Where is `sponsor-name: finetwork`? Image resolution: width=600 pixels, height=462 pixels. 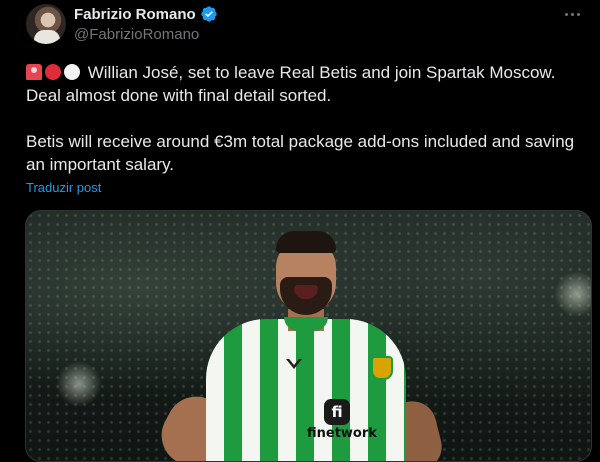
sponsor-name: finetwork is located at coordinates (342, 433).